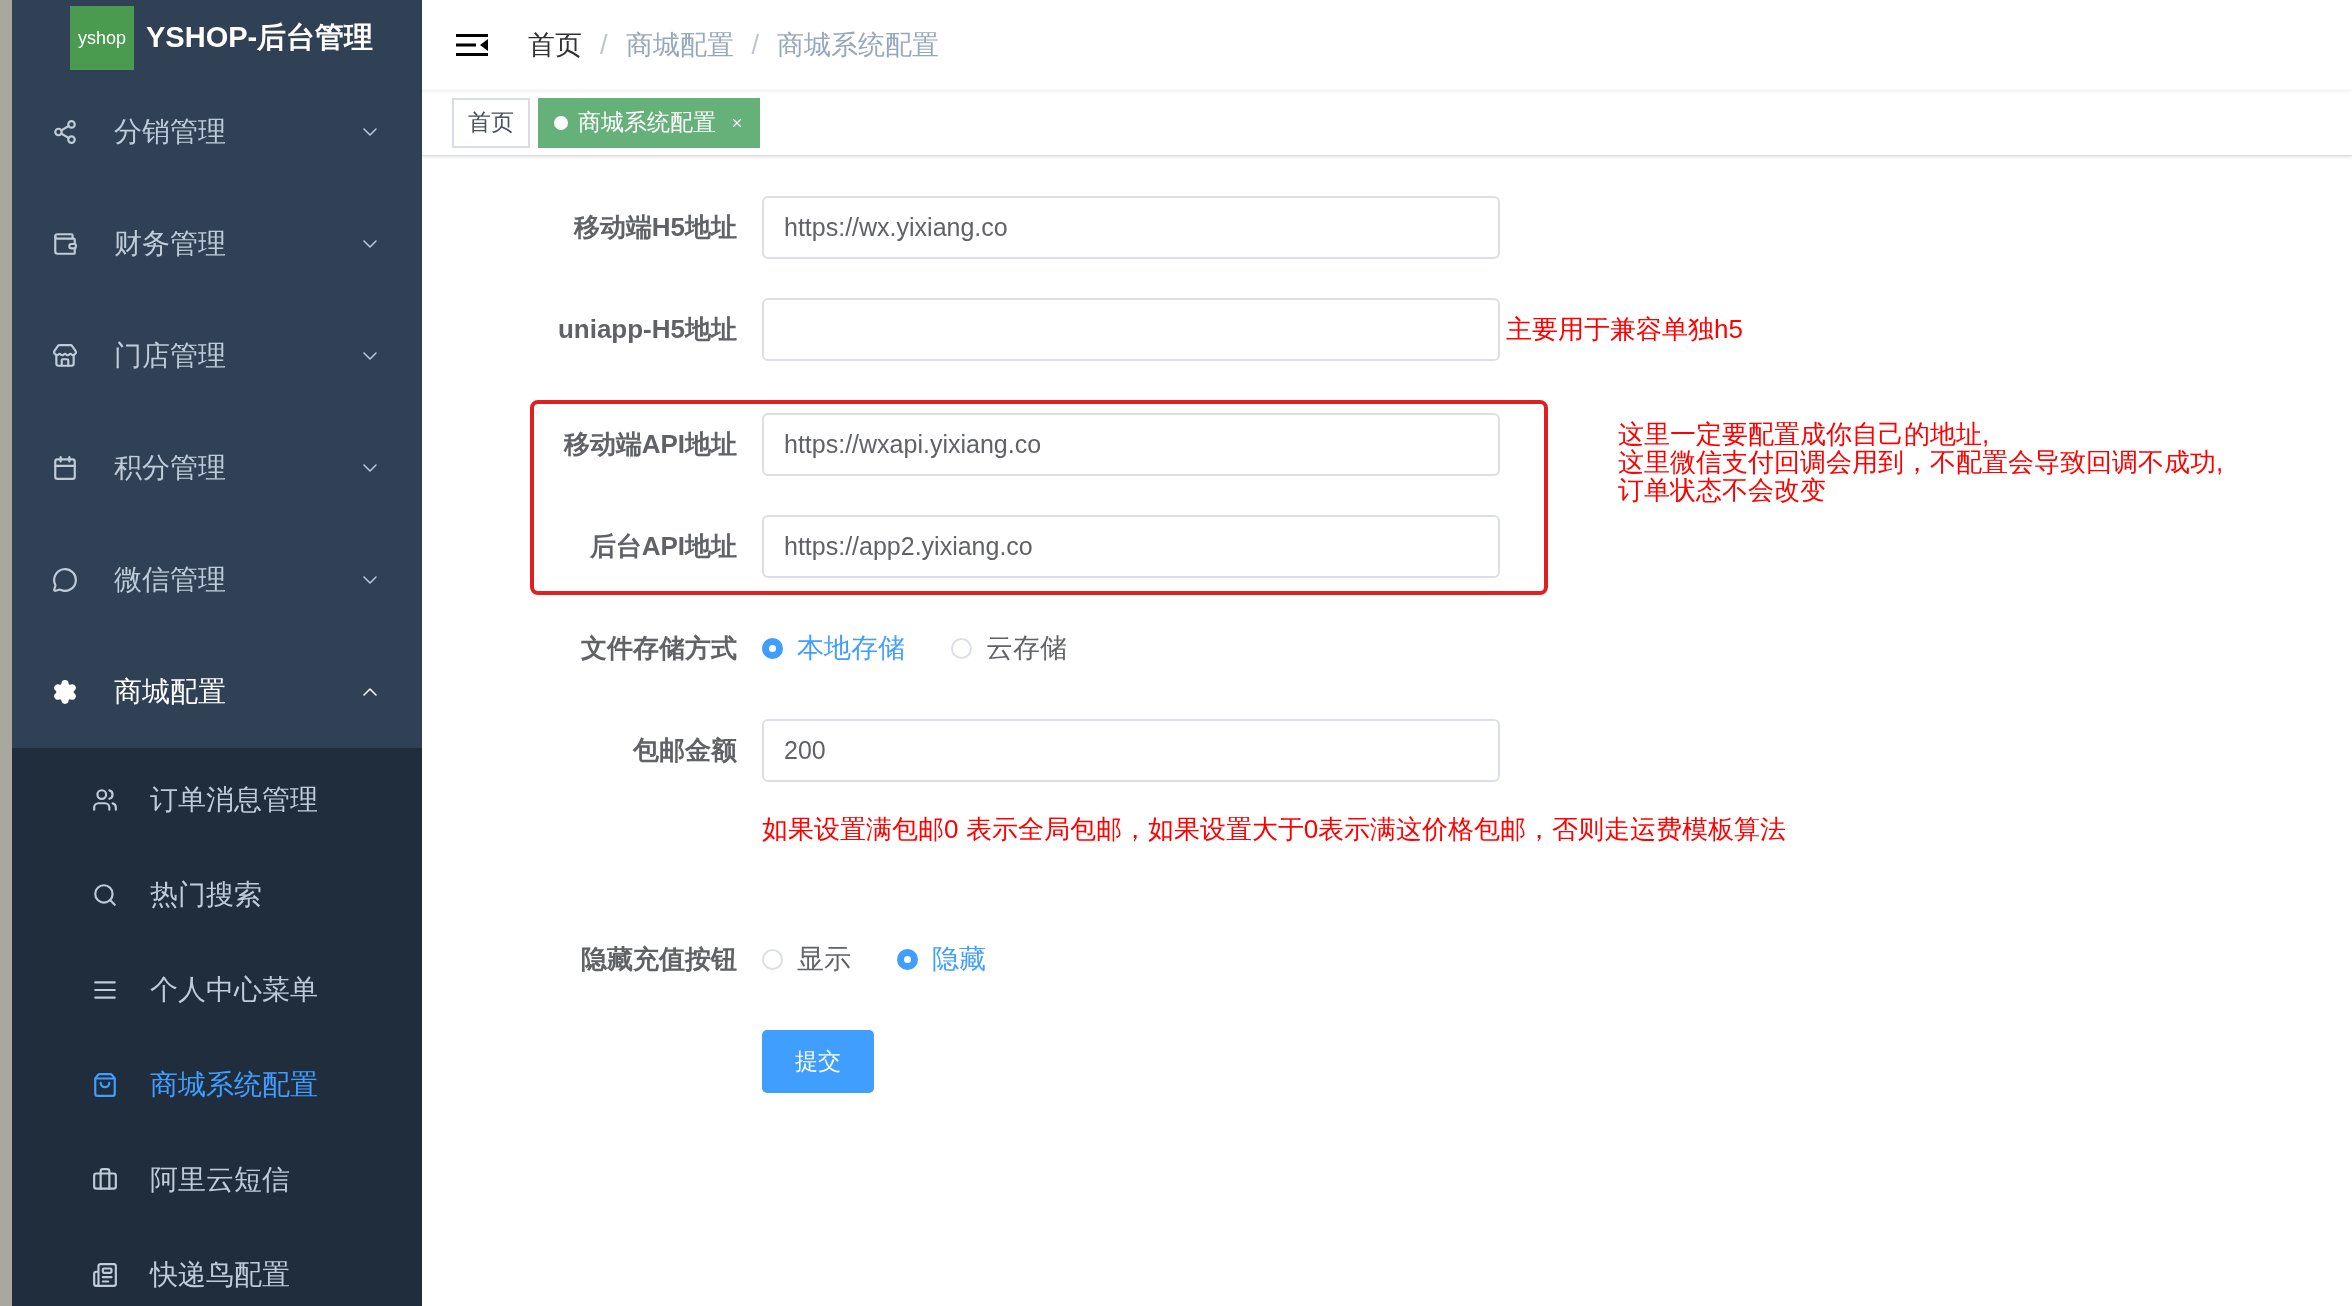 This screenshot has width=2352, height=1306. I want to click on settings-icon, so click(65, 692).